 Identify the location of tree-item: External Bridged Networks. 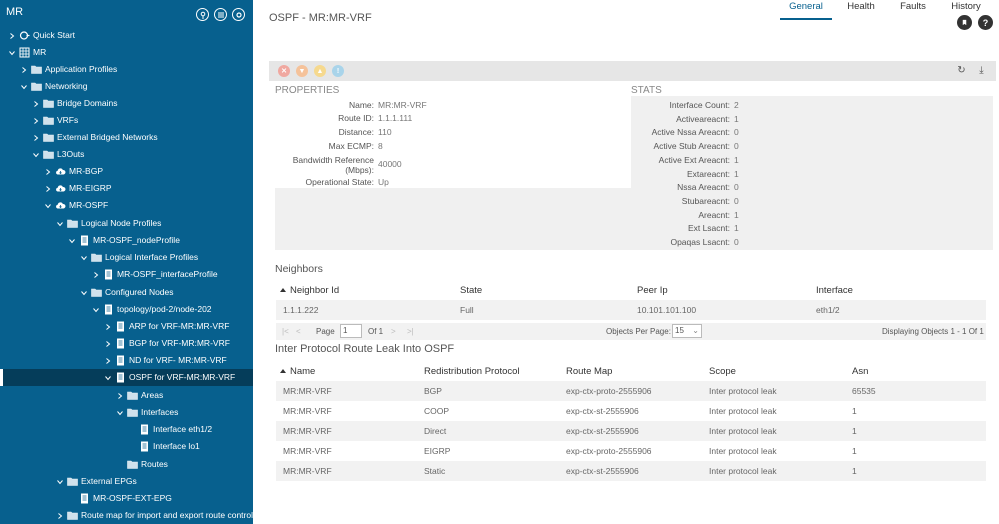
(126, 137).